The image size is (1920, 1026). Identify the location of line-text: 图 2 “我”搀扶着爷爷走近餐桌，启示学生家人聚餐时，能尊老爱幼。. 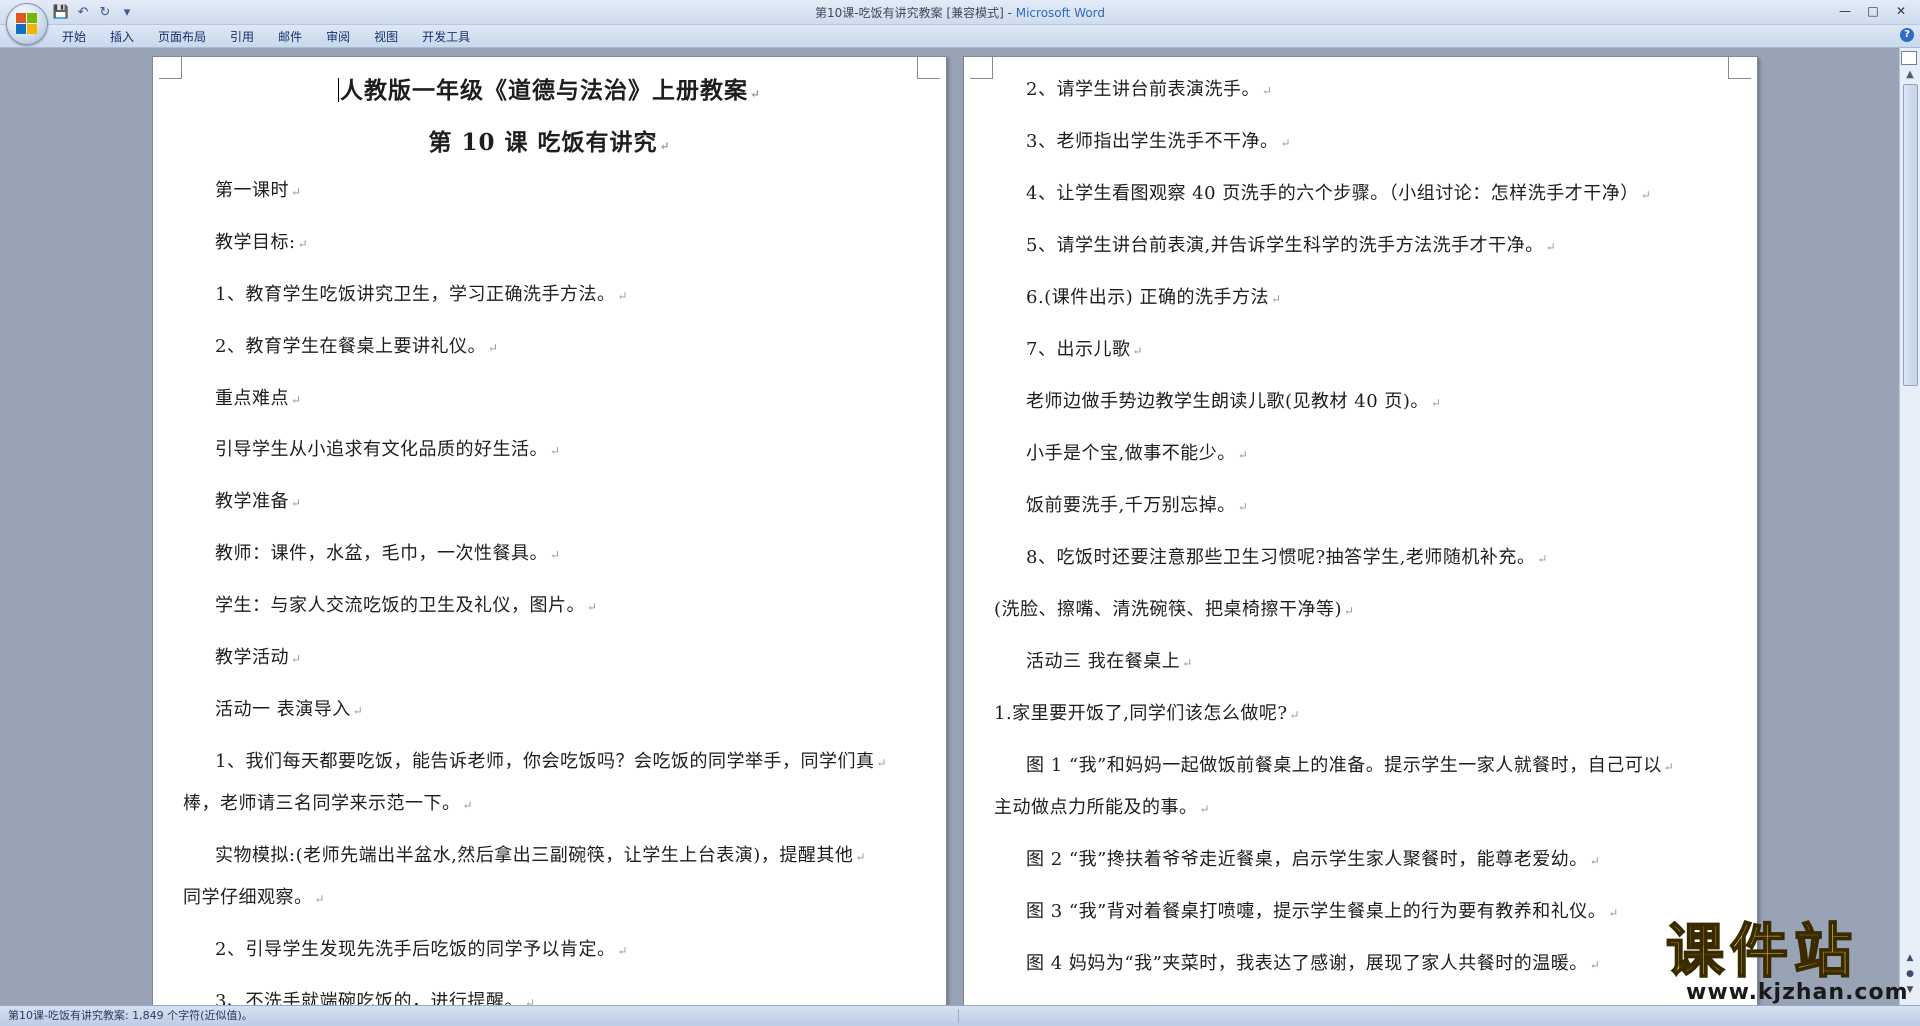
(1307, 859).